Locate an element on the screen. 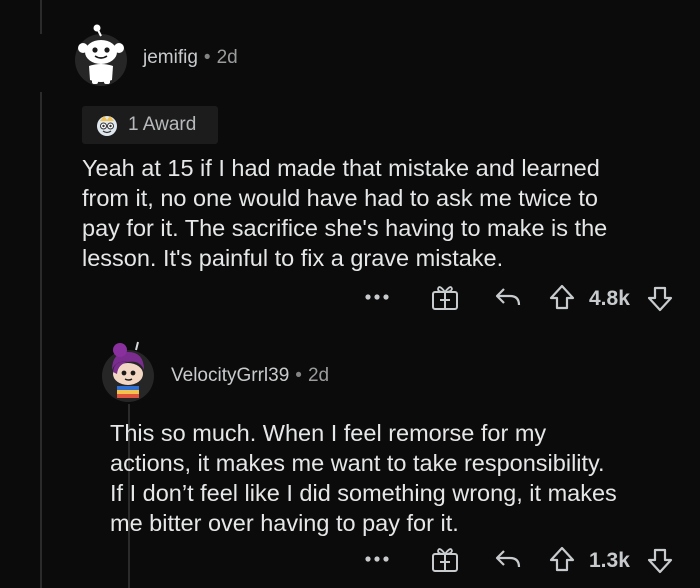 This screenshot has height=588, width=700. comment-meta: jemifig • 2d is located at coordinates (190, 58).